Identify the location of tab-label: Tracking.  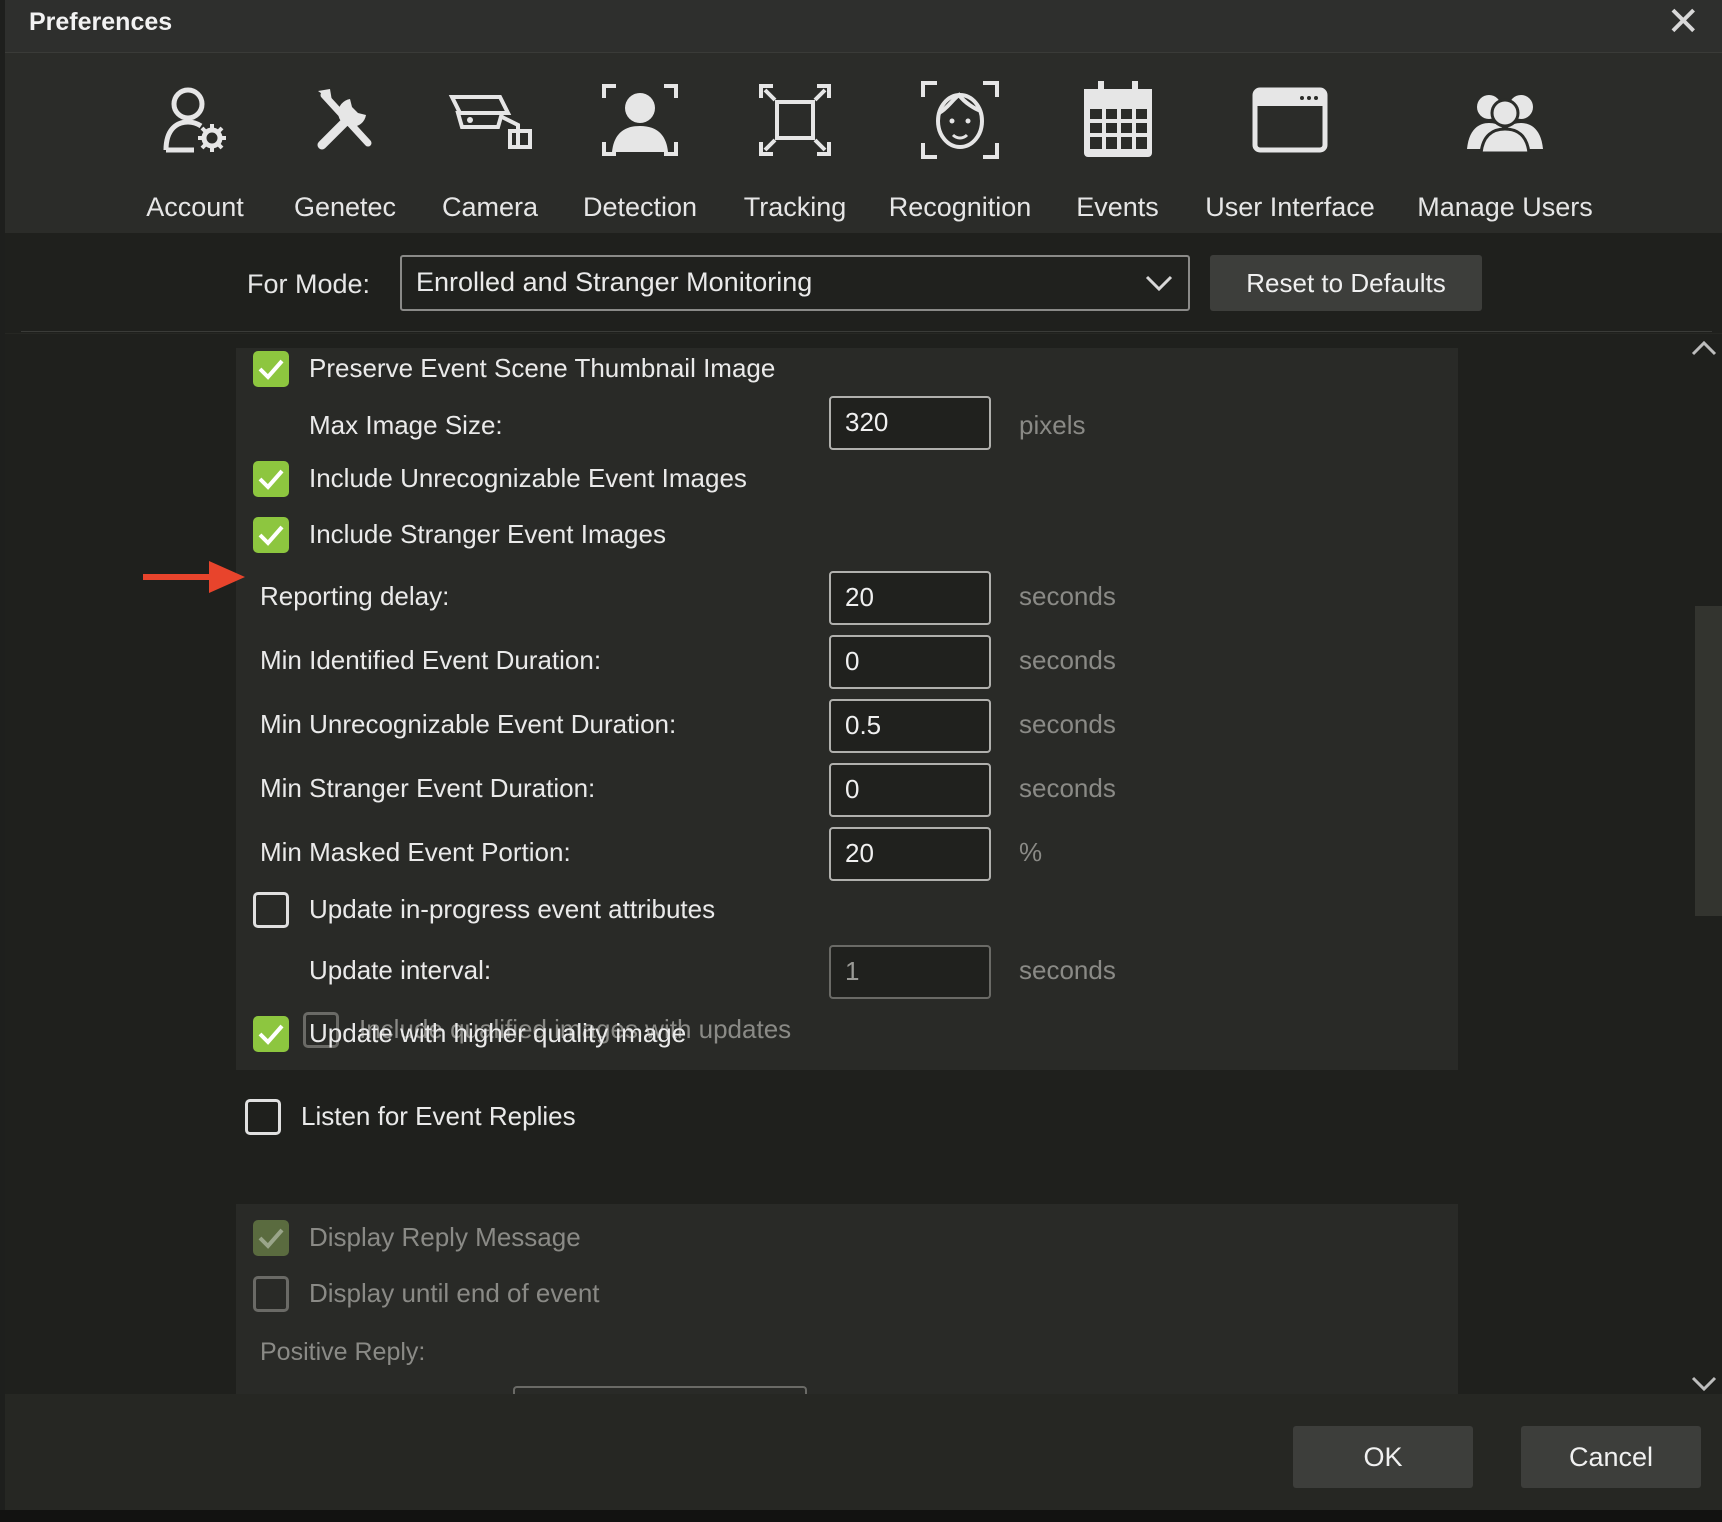
(795, 207).